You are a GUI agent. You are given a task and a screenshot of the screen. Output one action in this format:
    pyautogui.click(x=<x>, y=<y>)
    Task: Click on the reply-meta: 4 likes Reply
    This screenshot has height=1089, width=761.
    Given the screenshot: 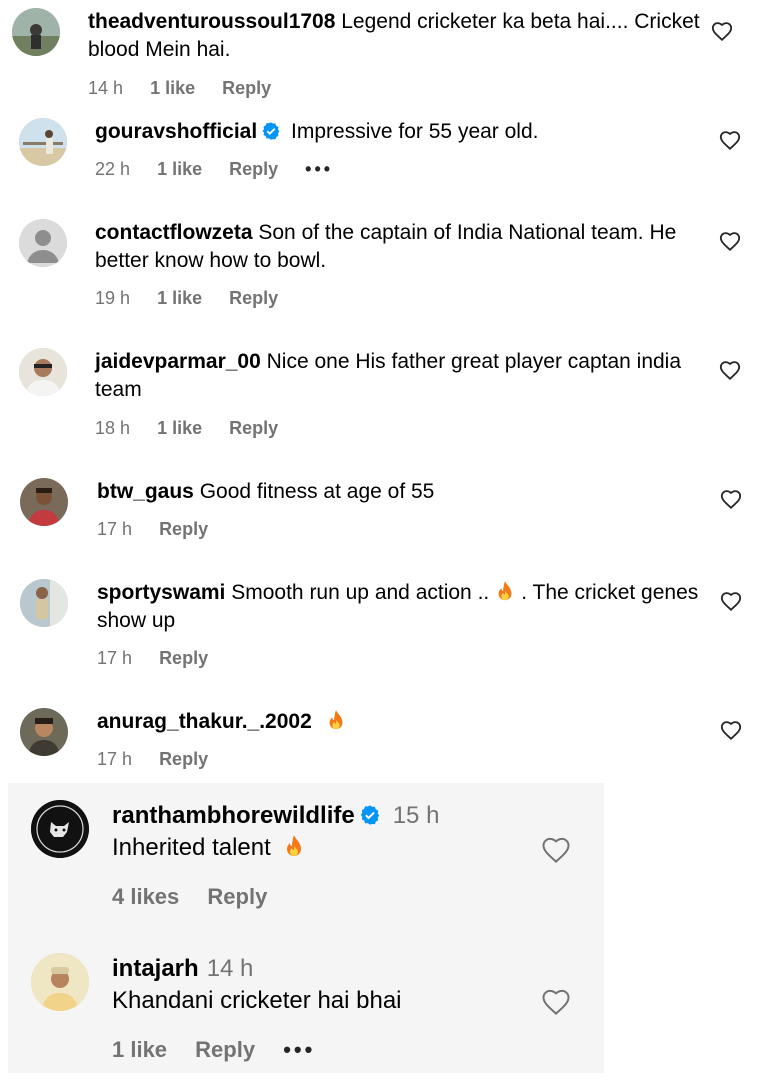 What is the action you would take?
    pyautogui.click(x=200, y=897)
    